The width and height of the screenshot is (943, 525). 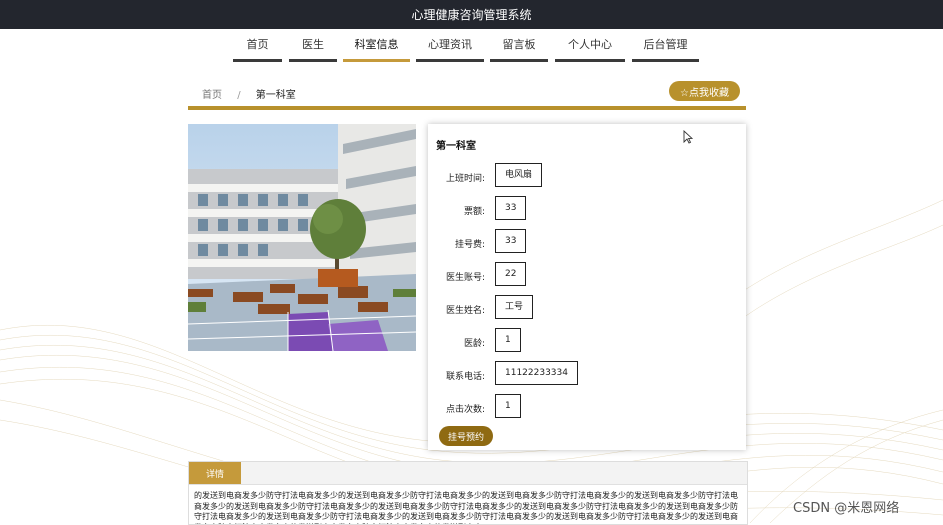 I want to click on field-value-doctor-name: 工号, so click(x=514, y=307).